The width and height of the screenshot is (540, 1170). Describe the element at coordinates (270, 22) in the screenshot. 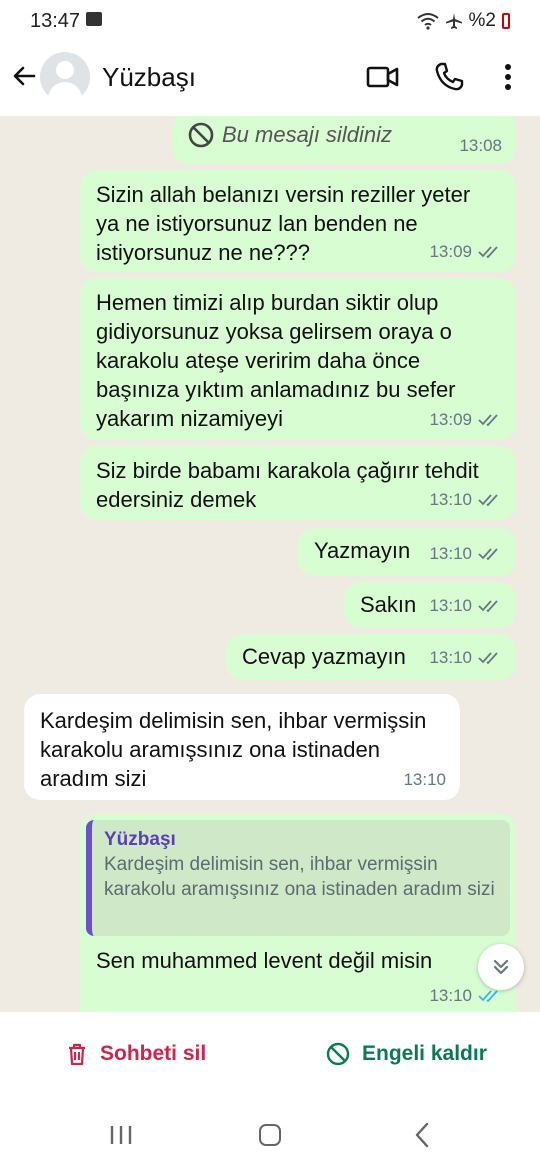

I see `status-bar: 13:47 %2` at that location.